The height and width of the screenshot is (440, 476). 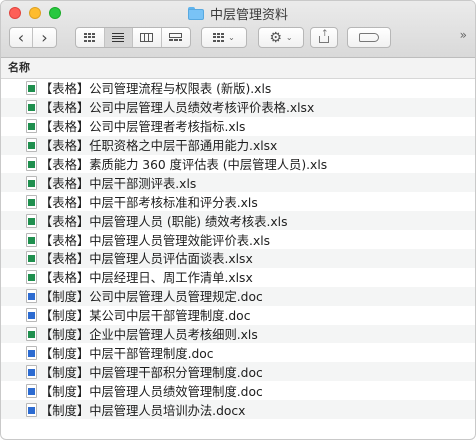 I want to click on list-item: 【表格】公司中层管理人员绩效考核评价表格.xlsx, so click(x=238, y=107).